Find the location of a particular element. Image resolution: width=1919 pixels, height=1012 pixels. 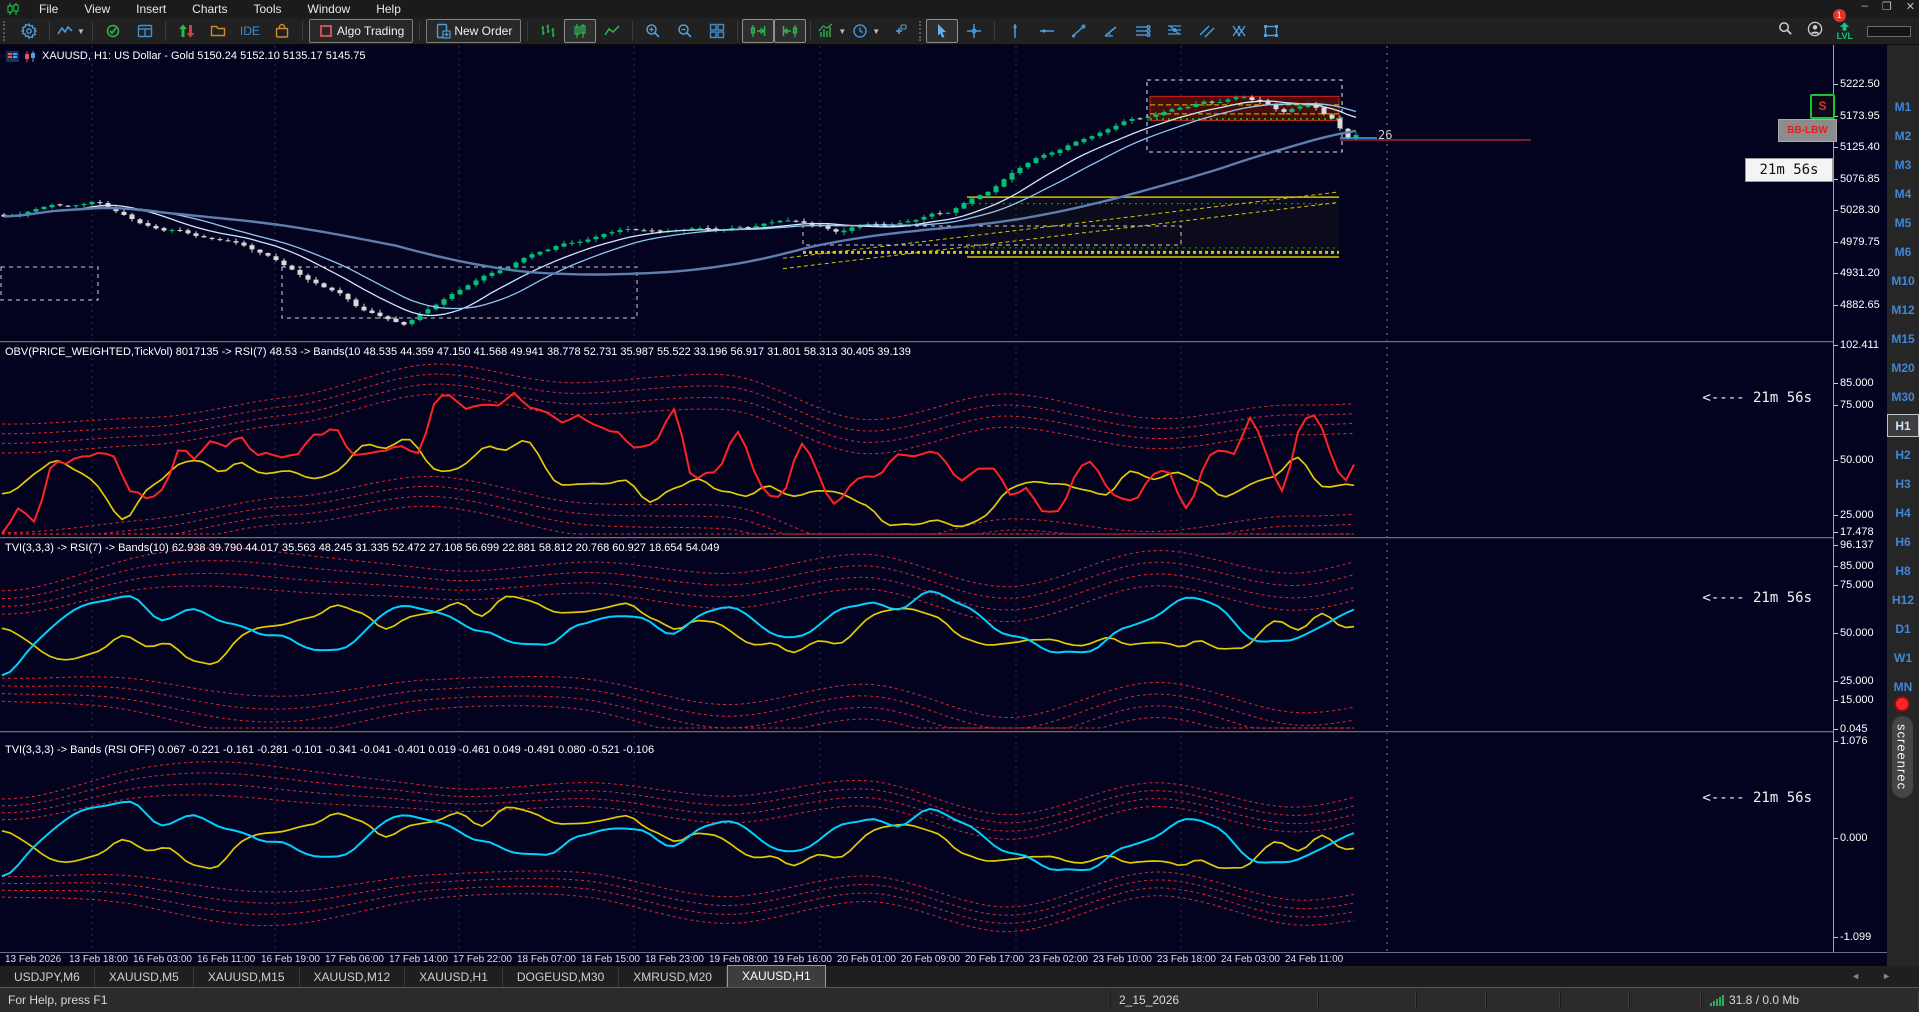

level-up-icon: LVL is located at coordinates (1845, 31).